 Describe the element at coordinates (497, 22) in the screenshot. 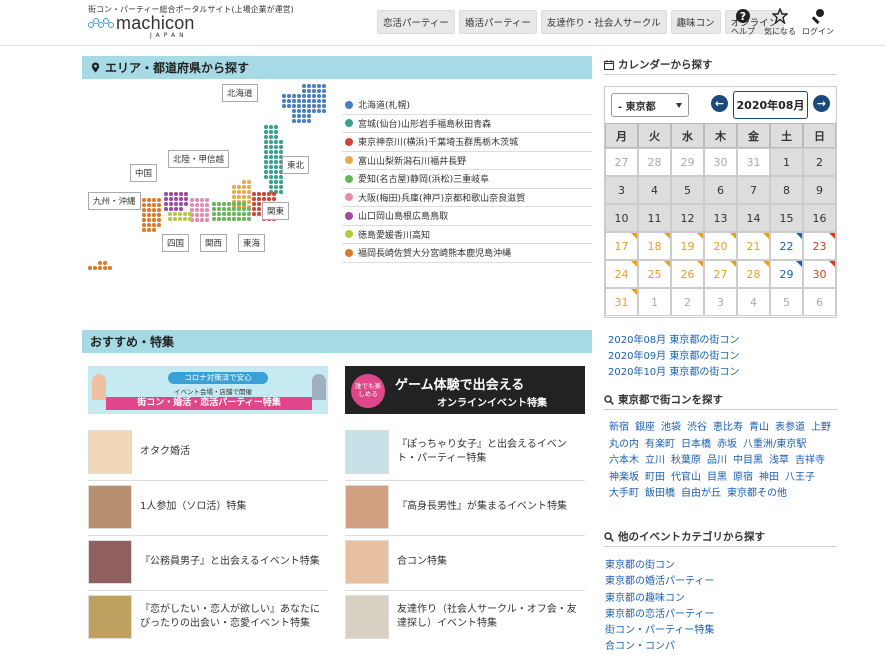

I see `nav-konkatsu-party: 婚活パーティー` at that location.